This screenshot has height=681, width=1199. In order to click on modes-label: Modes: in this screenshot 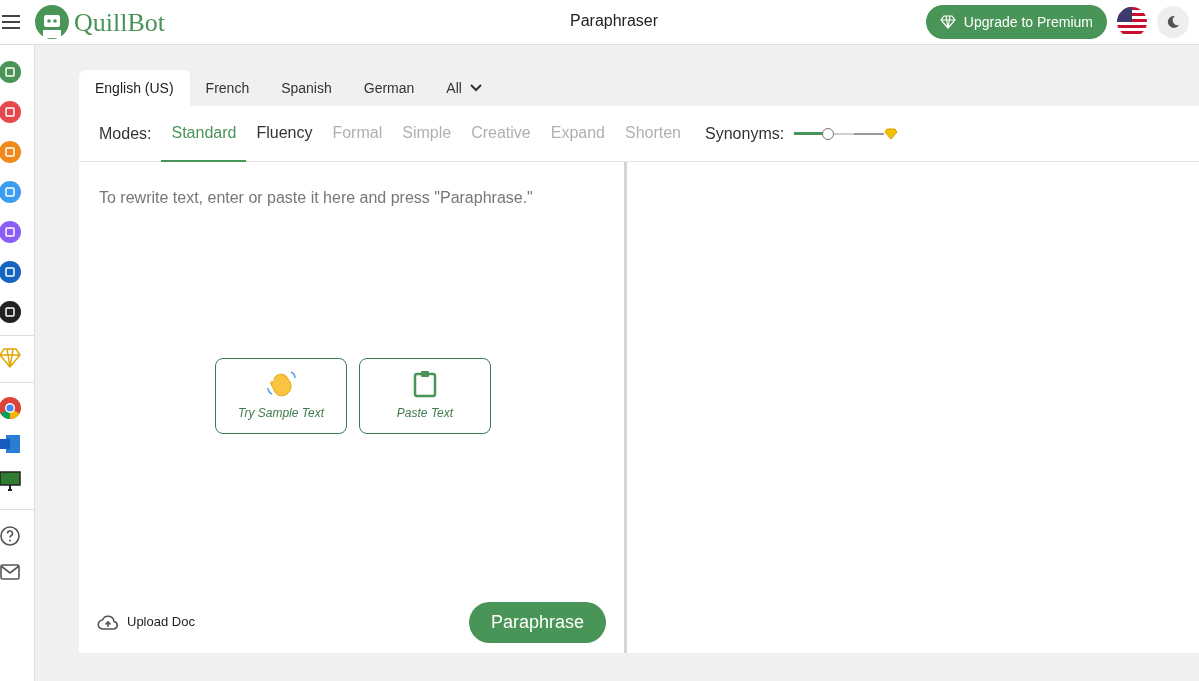, I will do `click(125, 133)`.